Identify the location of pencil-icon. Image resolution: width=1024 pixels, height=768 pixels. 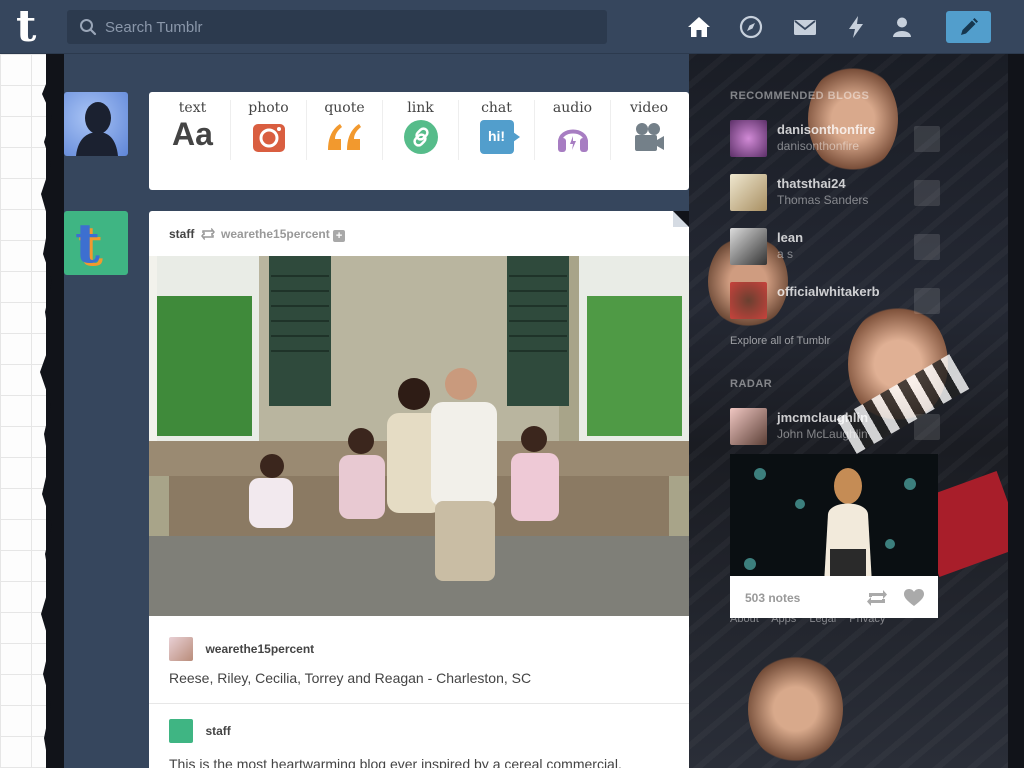
(969, 26).